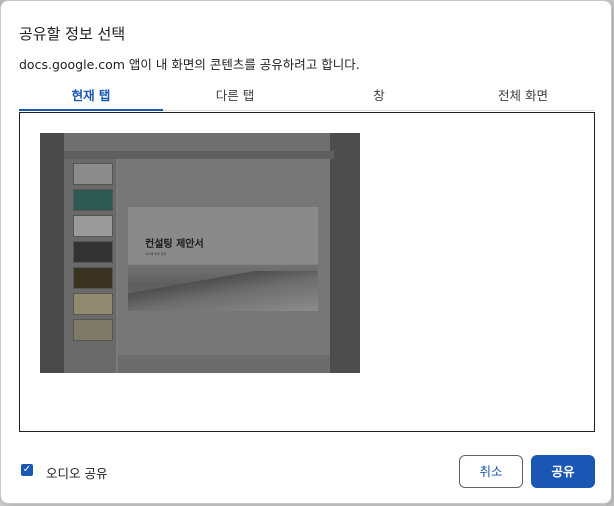 Image resolution: width=614 pixels, height=506 pixels. What do you see at coordinates (345, 253) in the screenshot?
I see `preview-right-gutter` at bounding box center [345, 253].